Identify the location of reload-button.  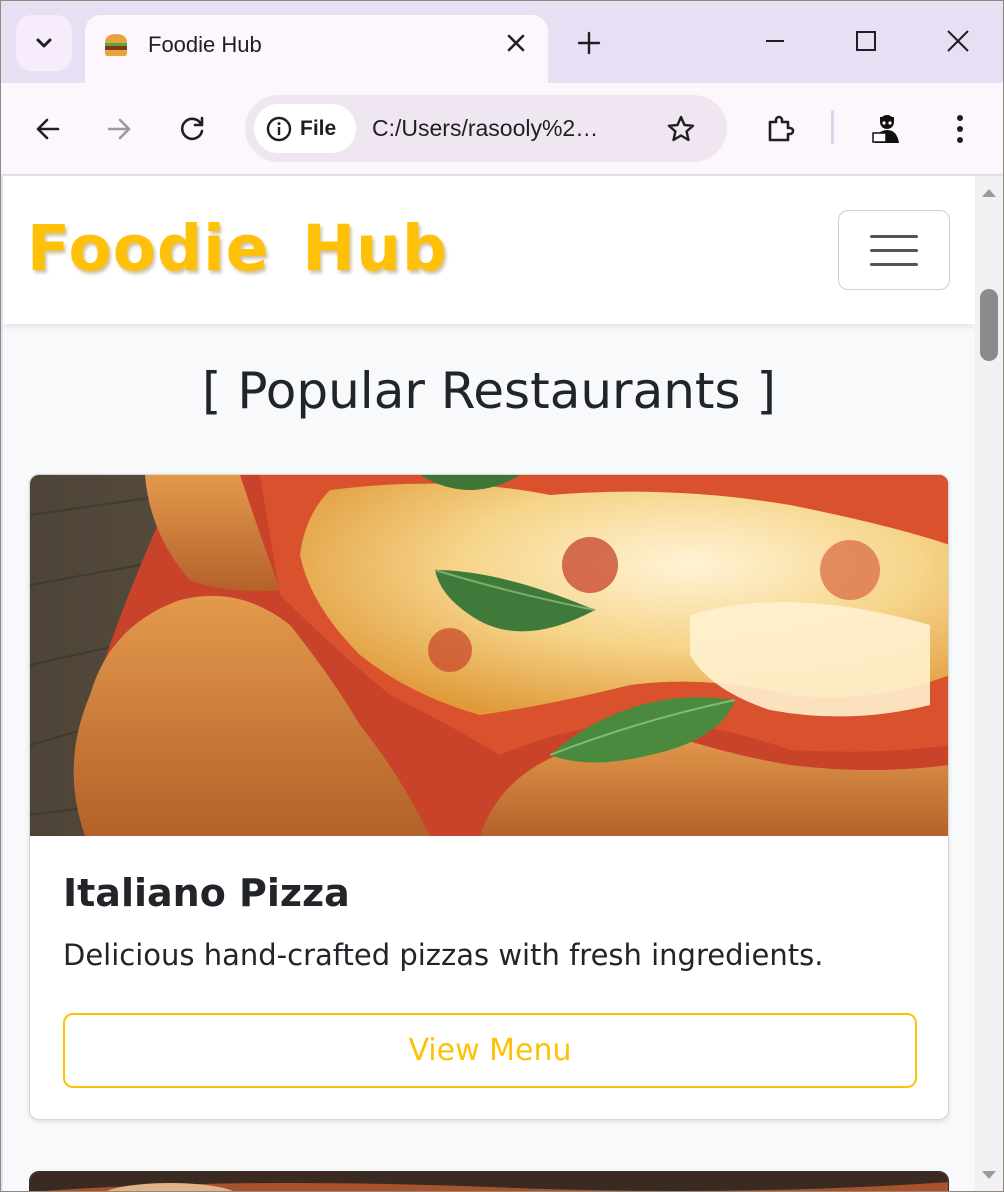
(192, 129).